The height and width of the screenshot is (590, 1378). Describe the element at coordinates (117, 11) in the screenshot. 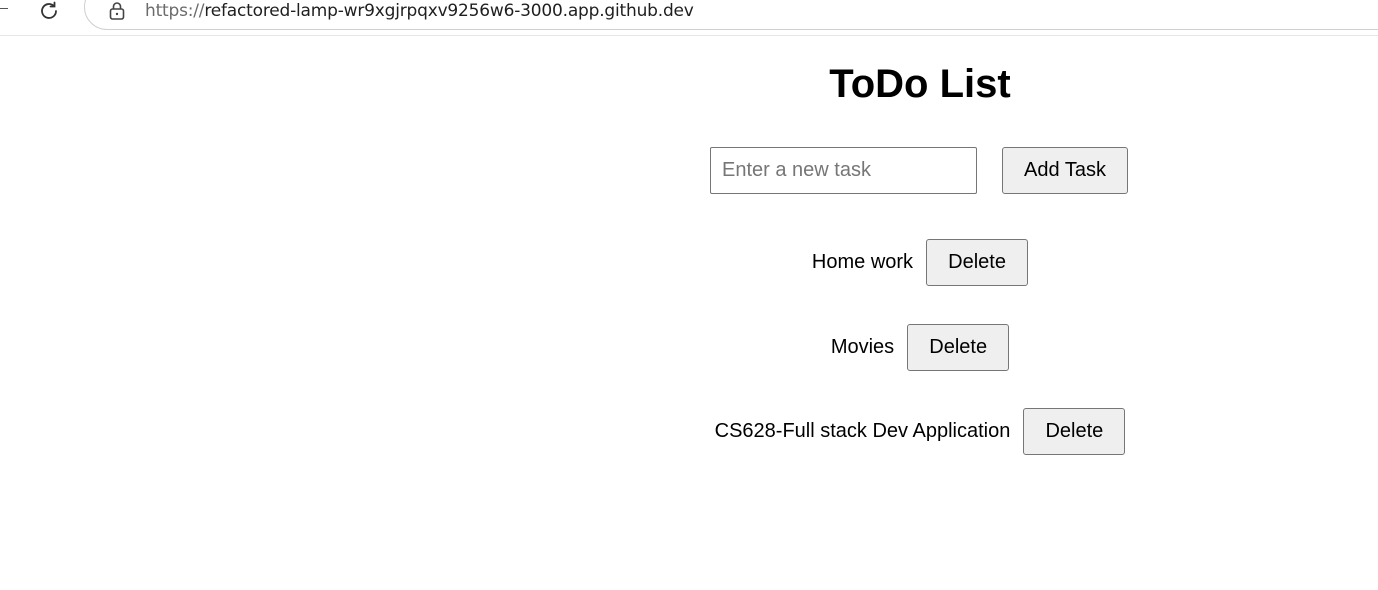

I see `lock-icon` at that location.